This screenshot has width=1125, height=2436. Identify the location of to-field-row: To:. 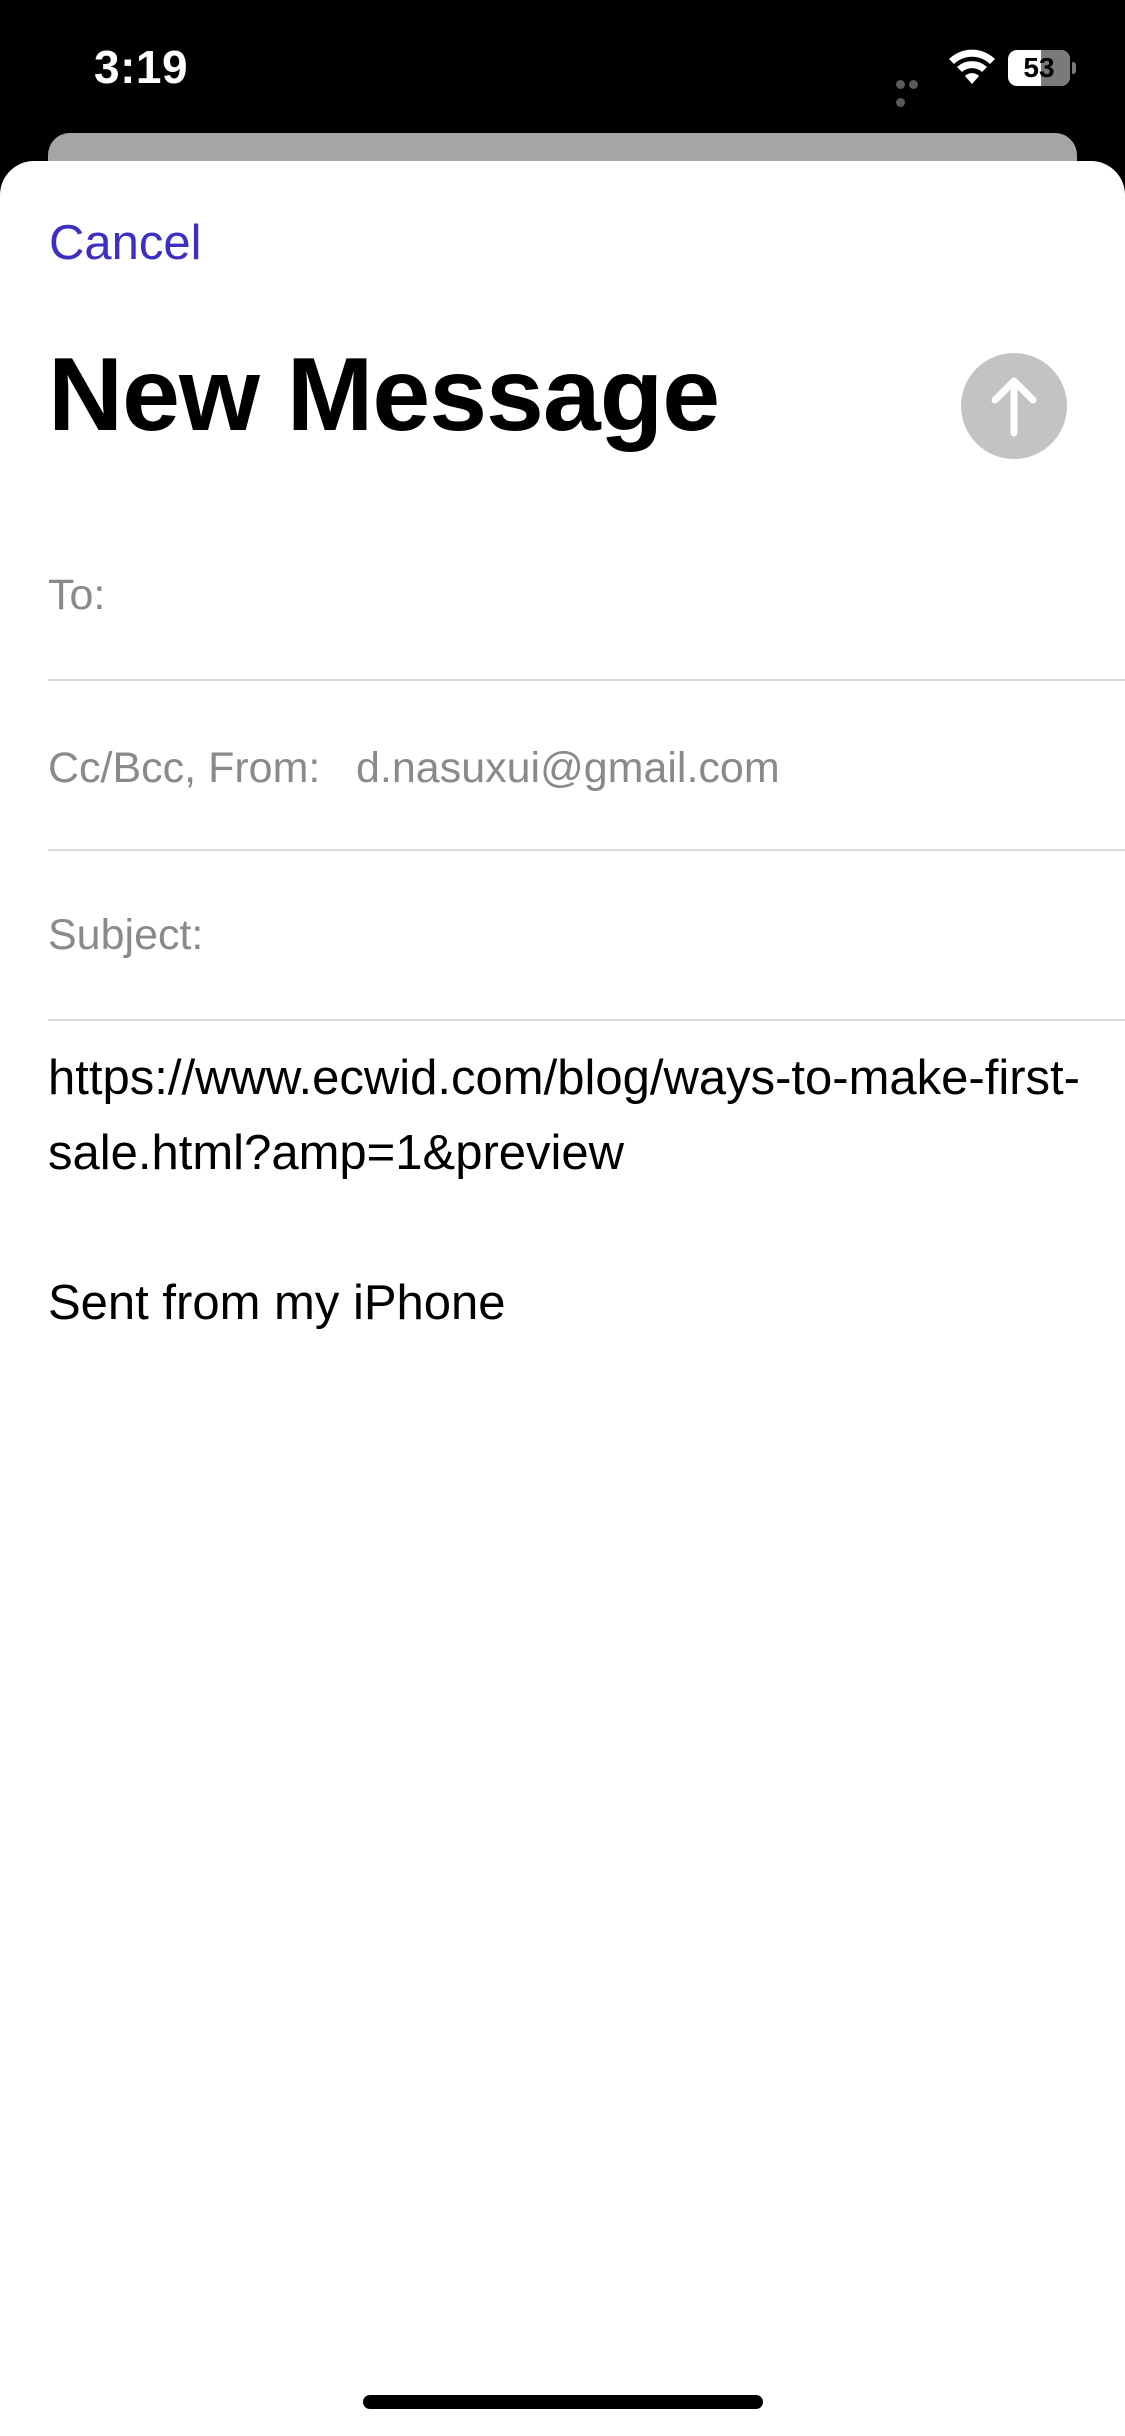
(586, 596).